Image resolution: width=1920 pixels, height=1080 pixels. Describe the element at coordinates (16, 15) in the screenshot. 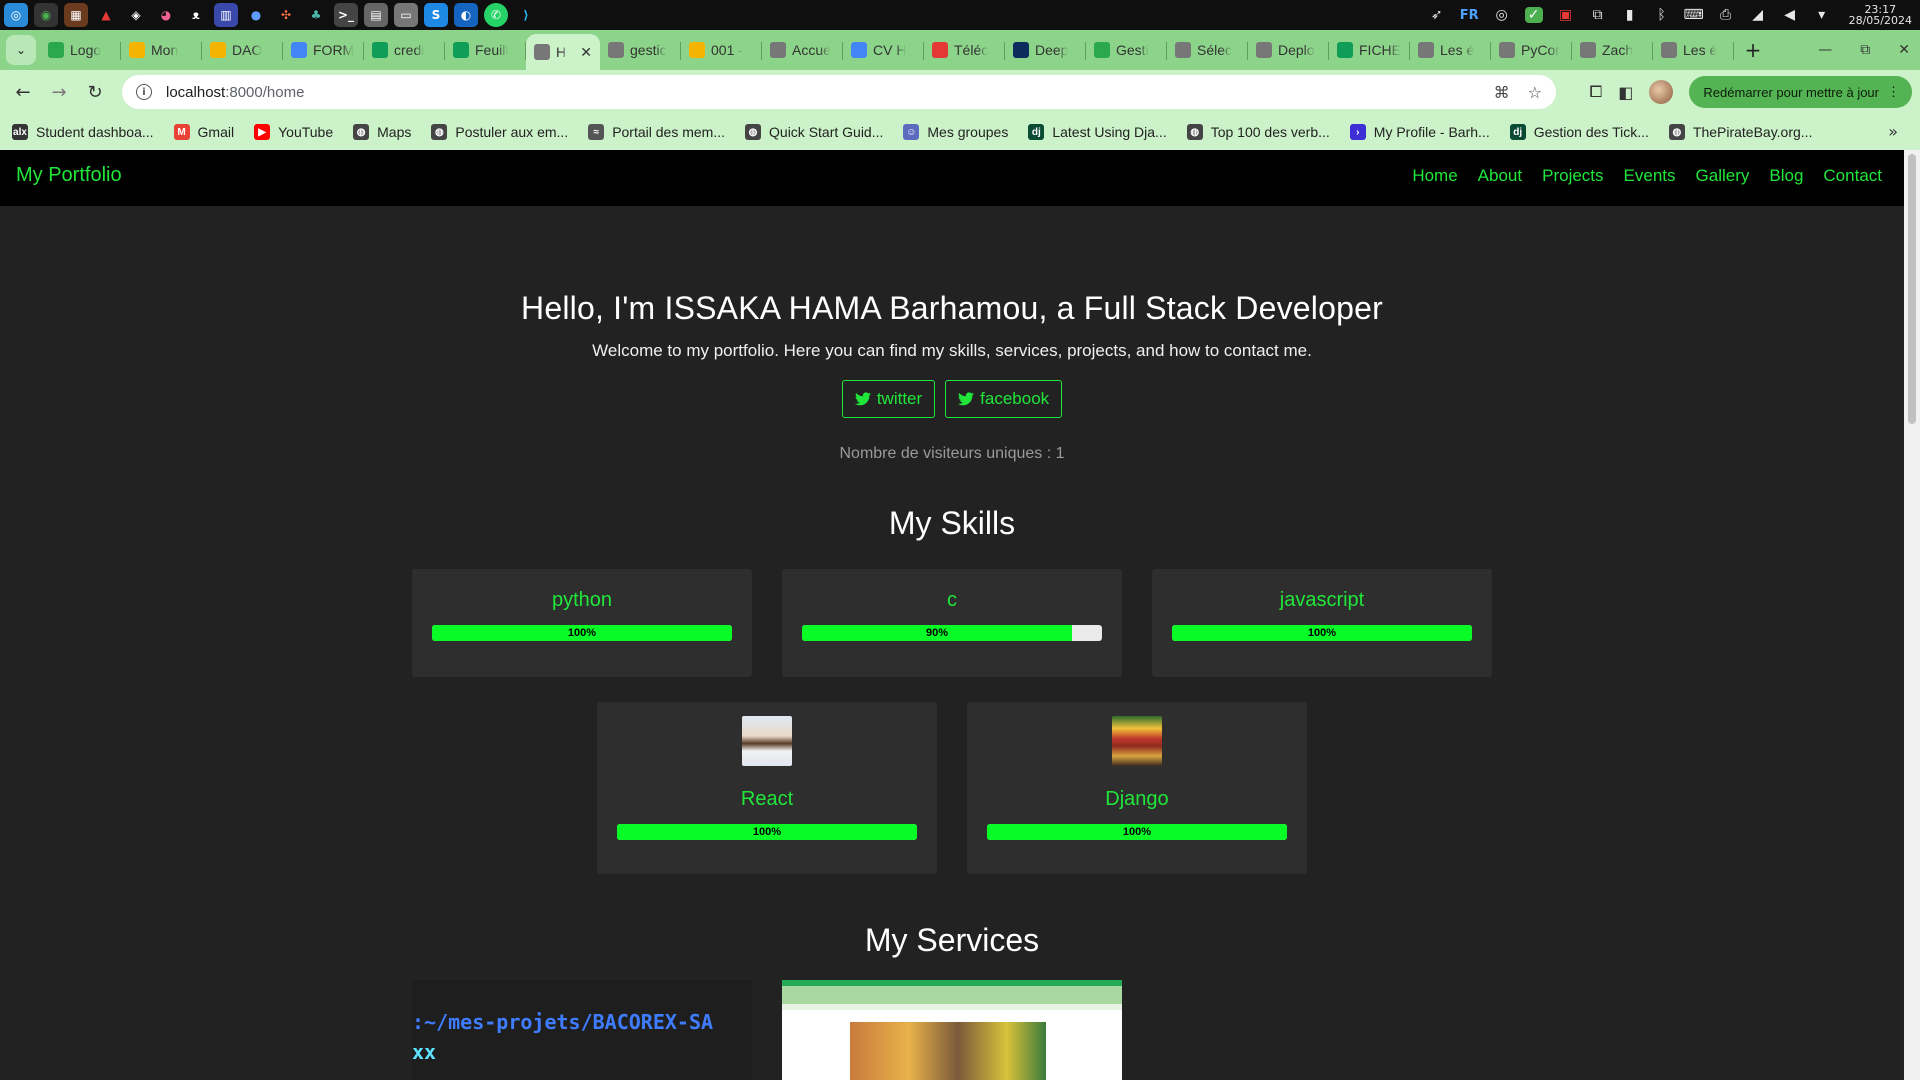

I see `files-app-icon: ◎` at that location.